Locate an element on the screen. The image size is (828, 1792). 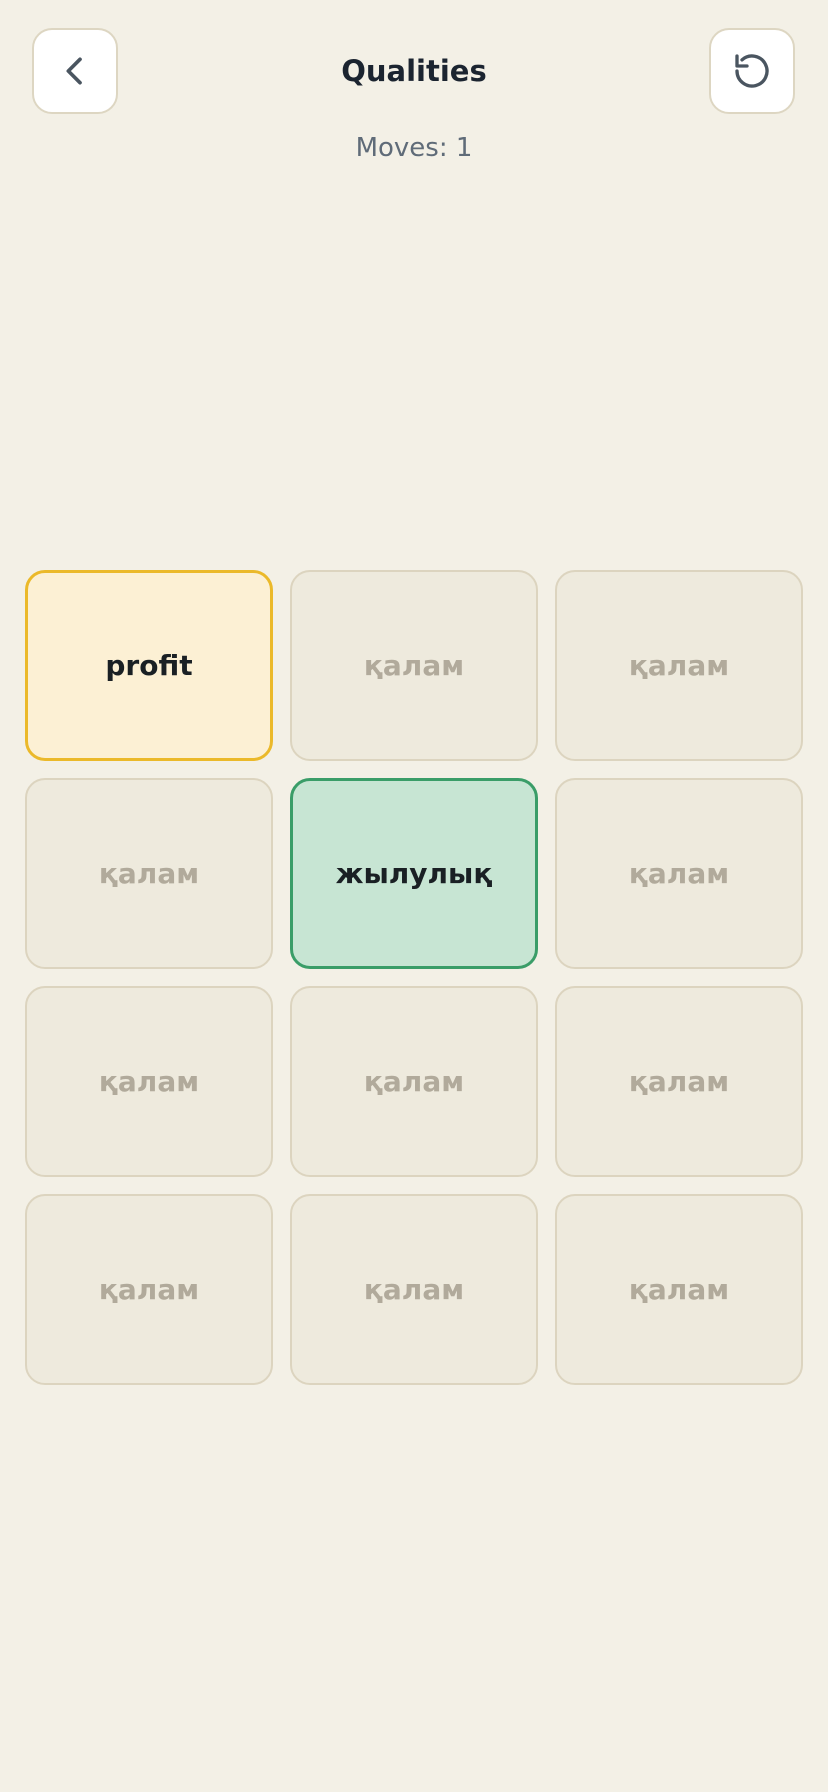
rotate-ccw-icon is located at coordinates (752, 71).